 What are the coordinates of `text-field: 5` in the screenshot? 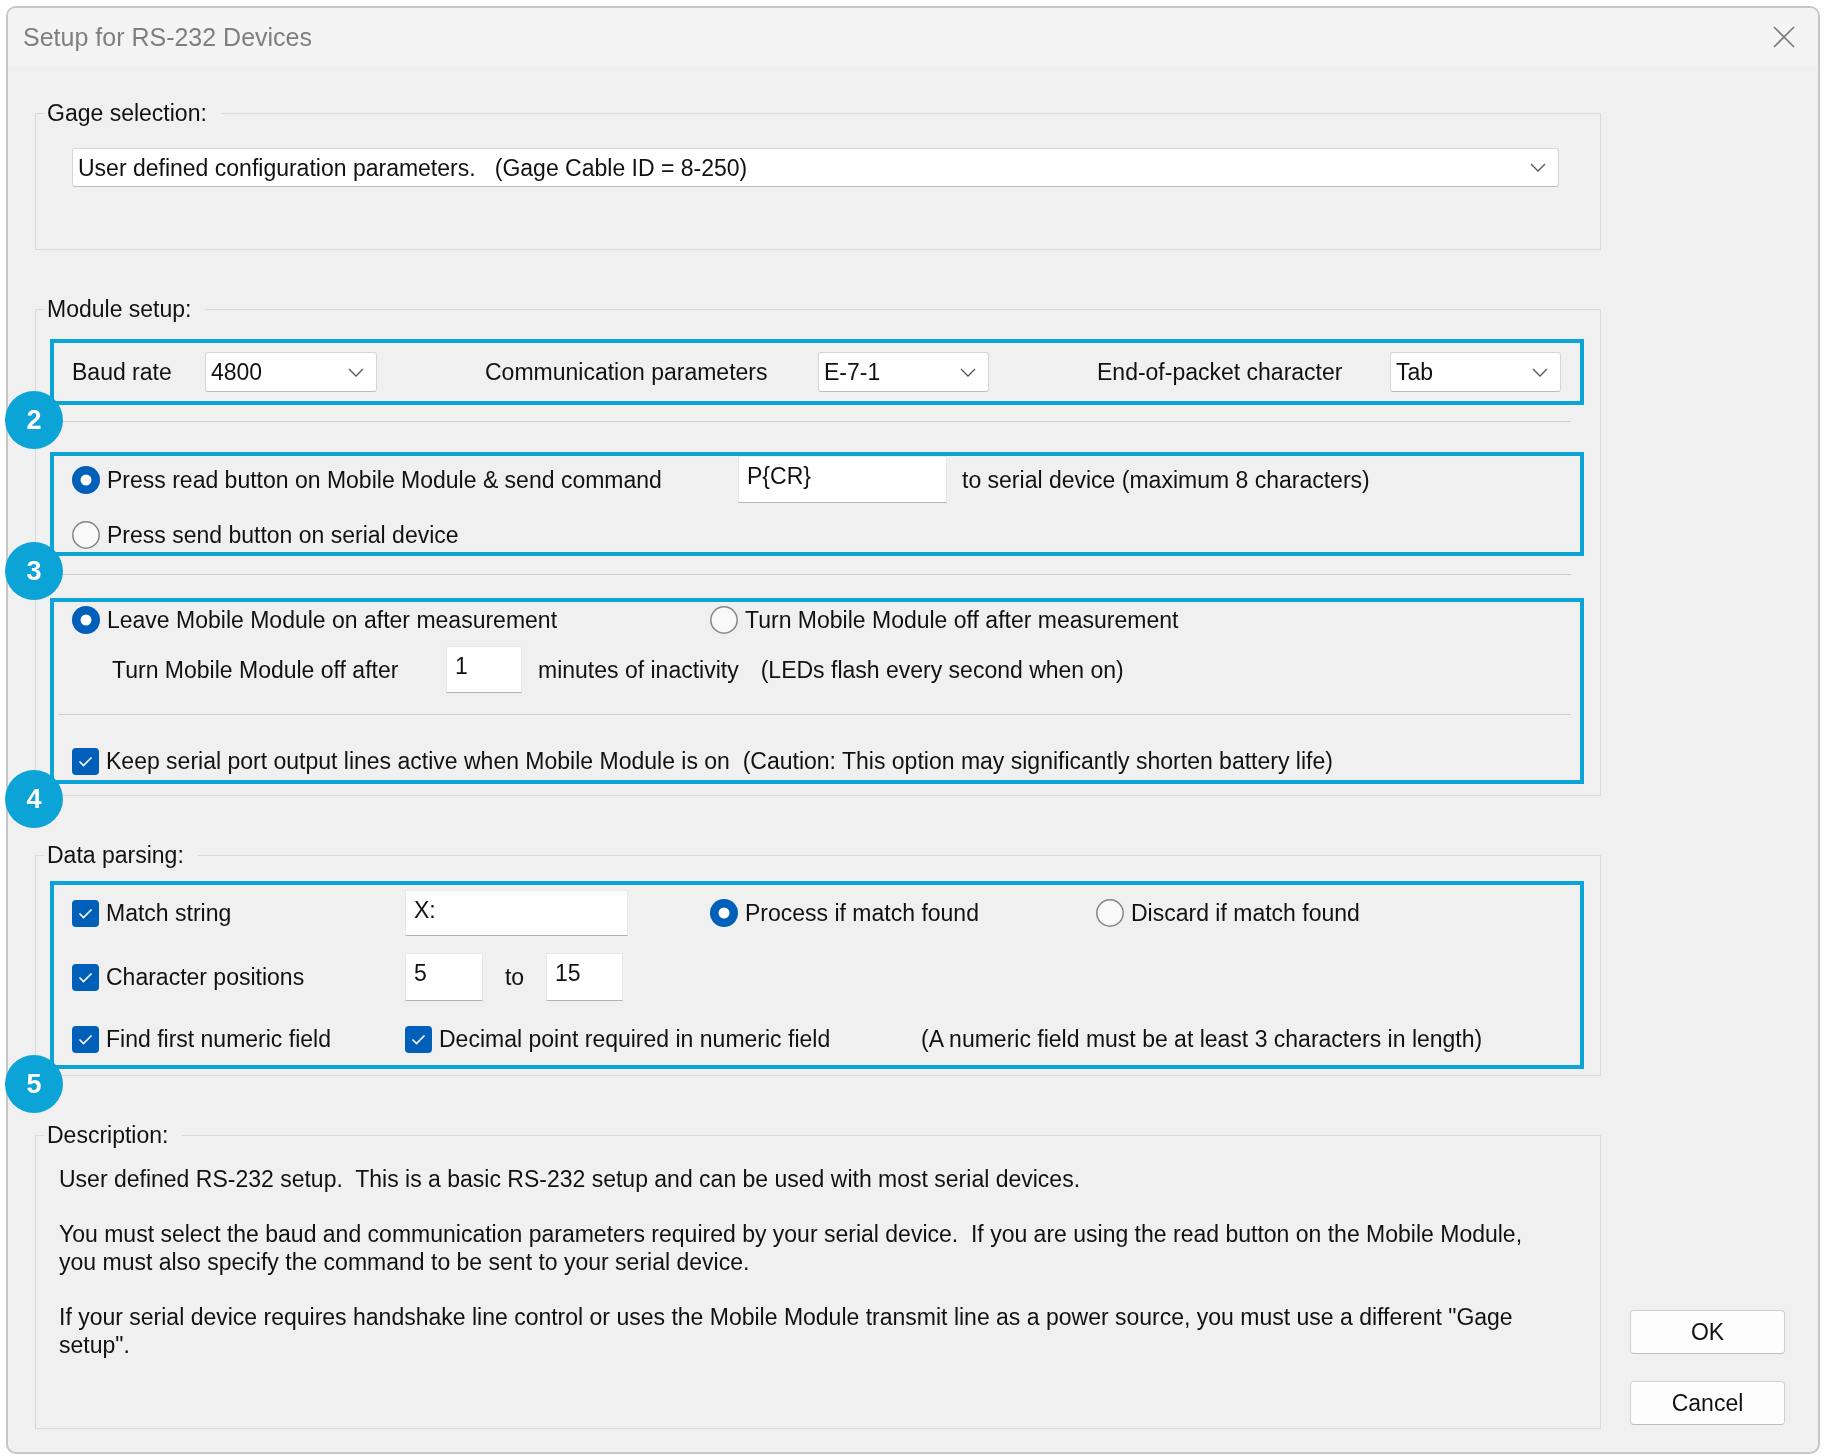 It's located at (444, 977).